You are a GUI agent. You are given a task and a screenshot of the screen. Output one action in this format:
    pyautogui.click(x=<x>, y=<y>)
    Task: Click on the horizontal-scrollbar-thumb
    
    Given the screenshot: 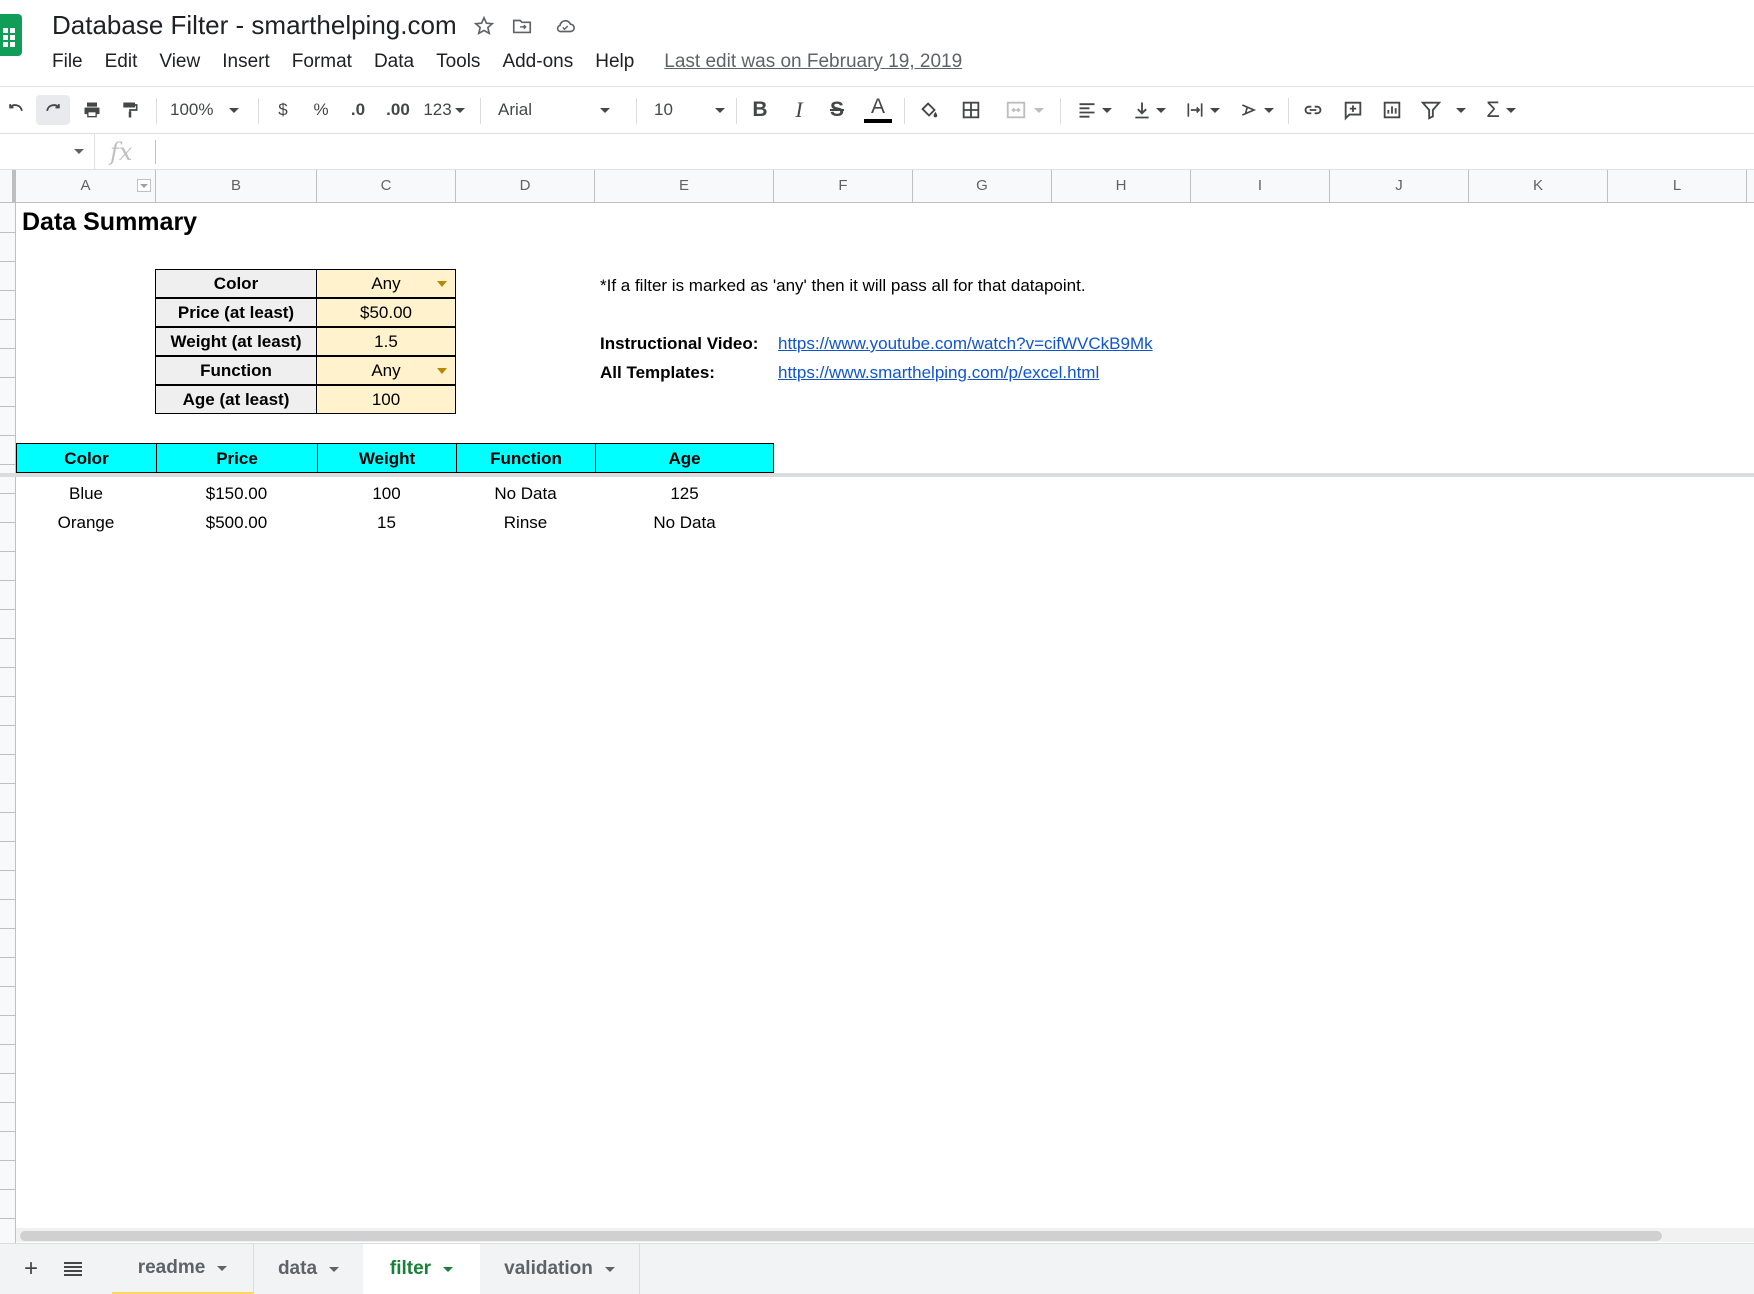 What is the action you would take?
    pyautogui.click(x=841, y=1236)
    